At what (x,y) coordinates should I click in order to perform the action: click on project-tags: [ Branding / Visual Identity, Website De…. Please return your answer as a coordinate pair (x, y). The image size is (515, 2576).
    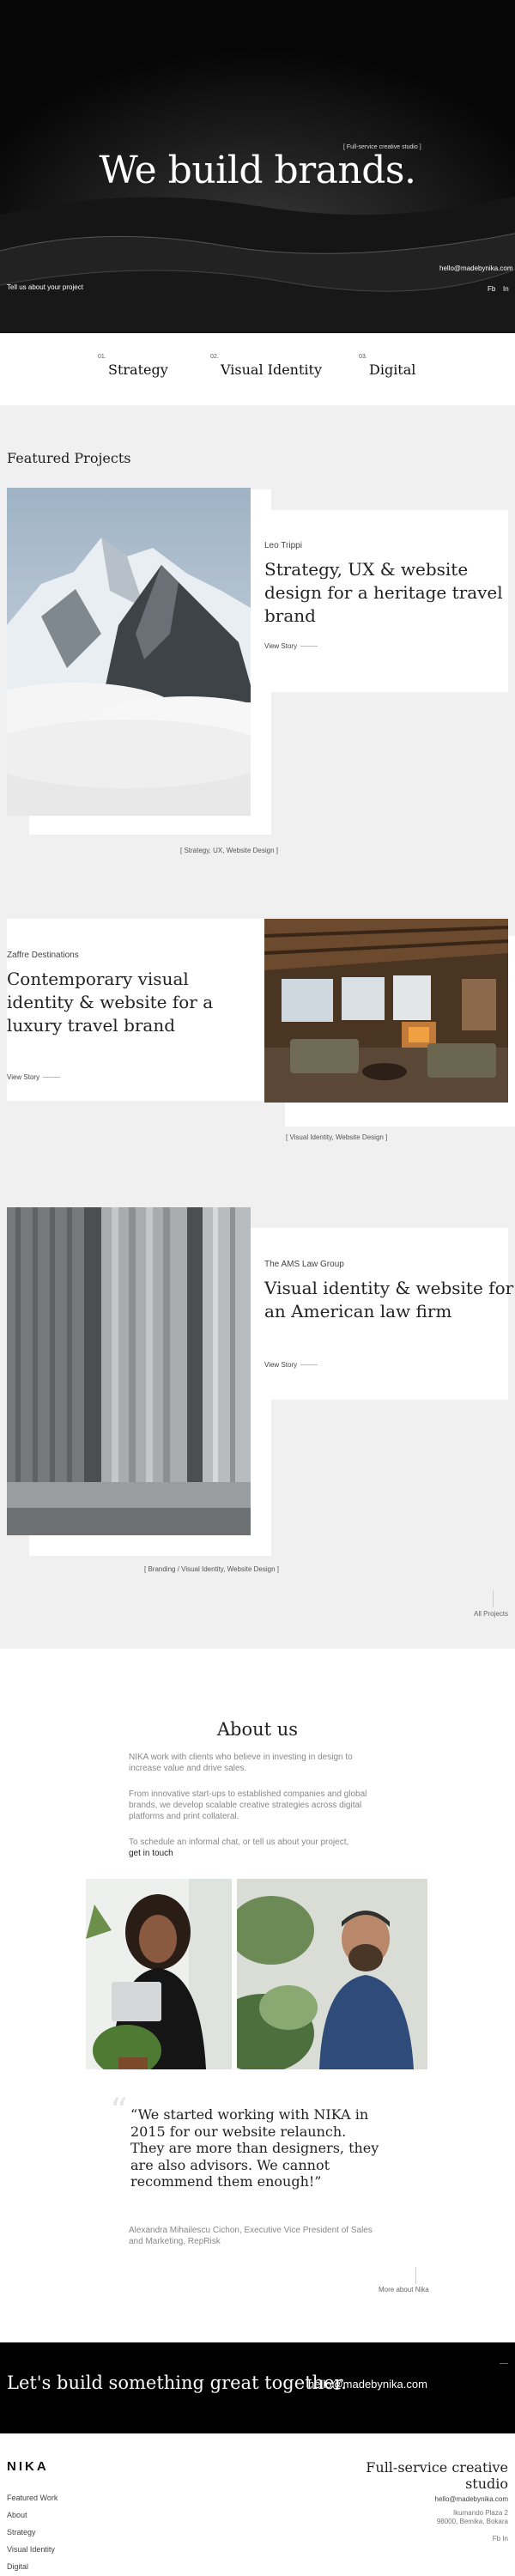
    Looking at the image, I should click on (211, 1569).